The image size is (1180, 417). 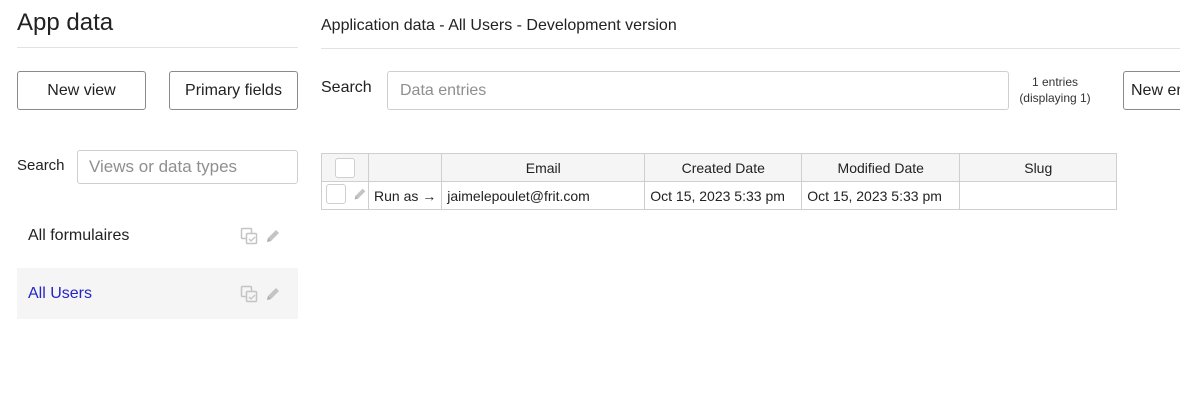 What do you see at coordinates (79, 235) in the screenshot?
I see `data-type-label: All formulaires` at bounding box center [79, 235].